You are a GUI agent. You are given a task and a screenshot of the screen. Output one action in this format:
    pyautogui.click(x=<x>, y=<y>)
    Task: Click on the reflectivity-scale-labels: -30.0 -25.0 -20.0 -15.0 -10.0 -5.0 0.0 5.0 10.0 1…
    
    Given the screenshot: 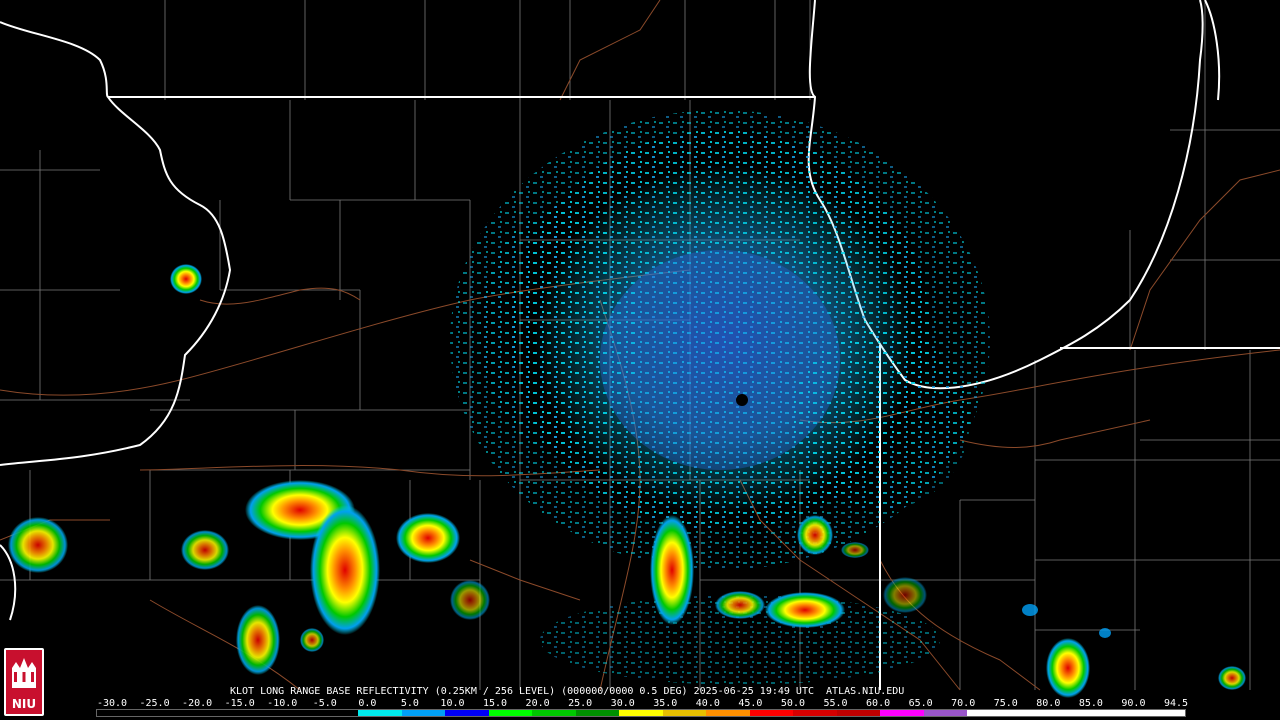 What is the action you would take?
    pyautogui.click(x=640, y=703)
    